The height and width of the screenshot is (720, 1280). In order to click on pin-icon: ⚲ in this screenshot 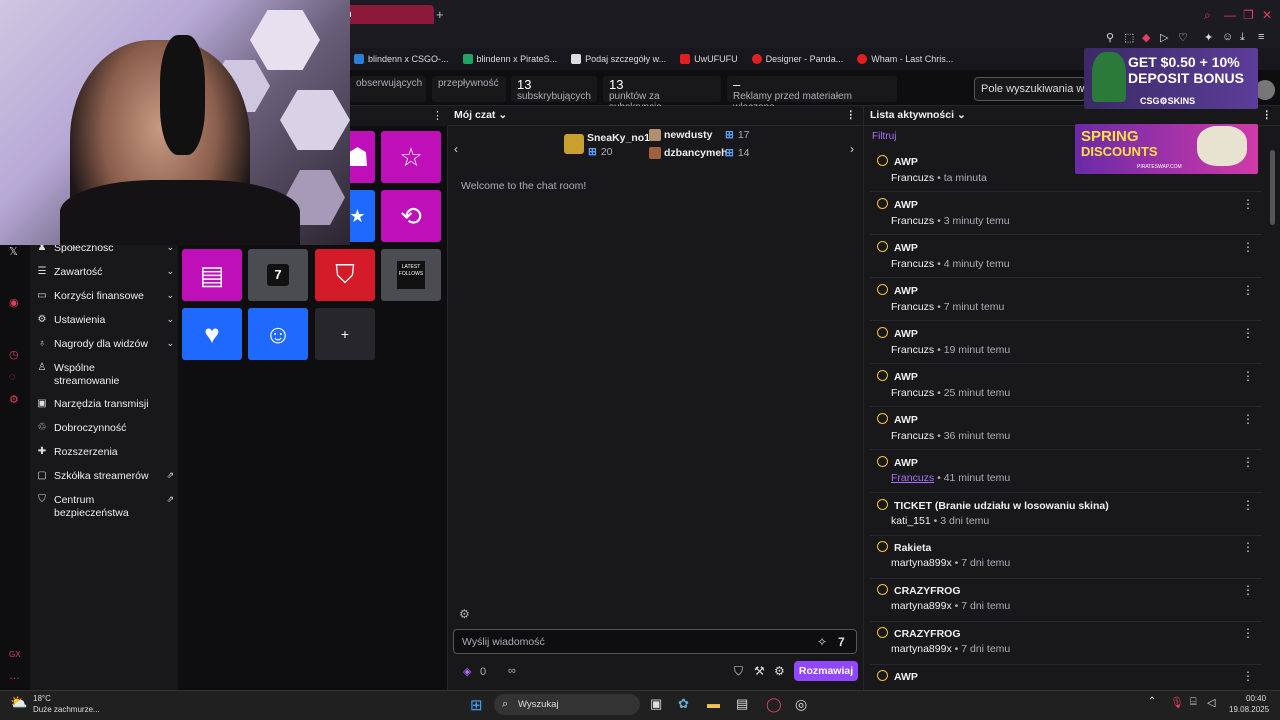, I will do `click(1110, 37)`.